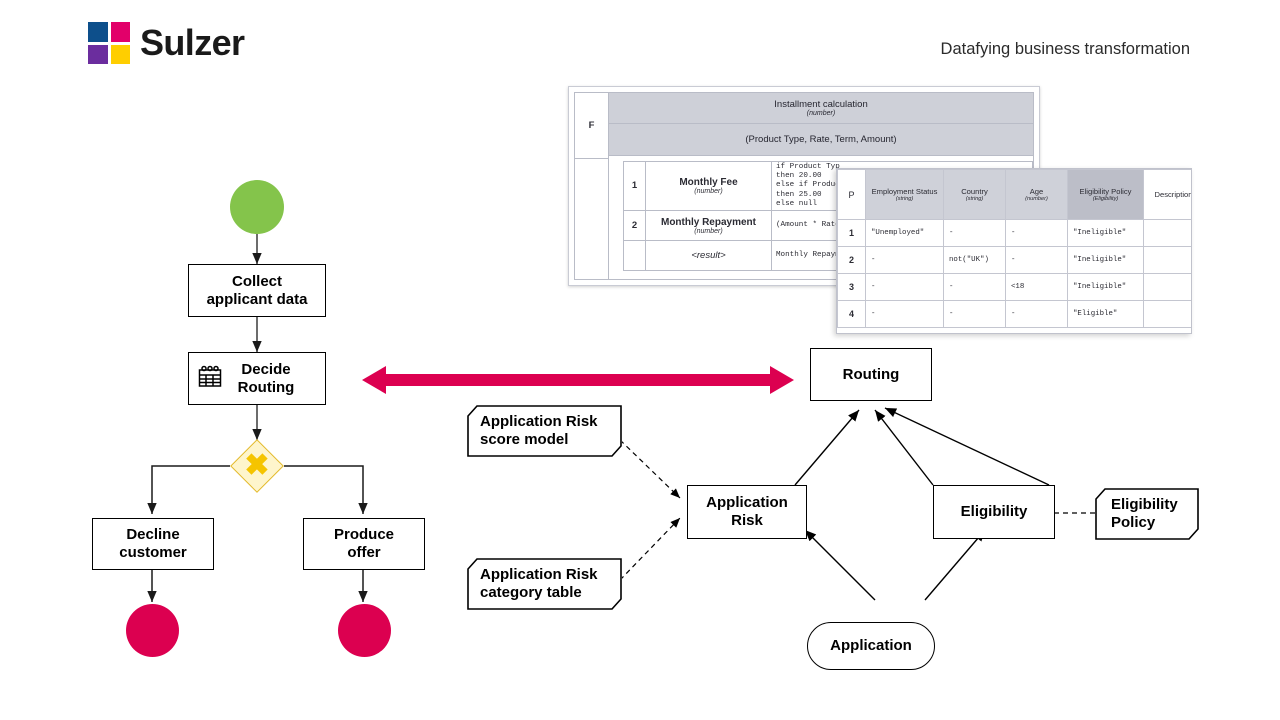 The width and height of the screenshot is (1280, 720). I want to click on table-row: 1 "Unemployed" - - "Ineligible", so click(1014, 233).